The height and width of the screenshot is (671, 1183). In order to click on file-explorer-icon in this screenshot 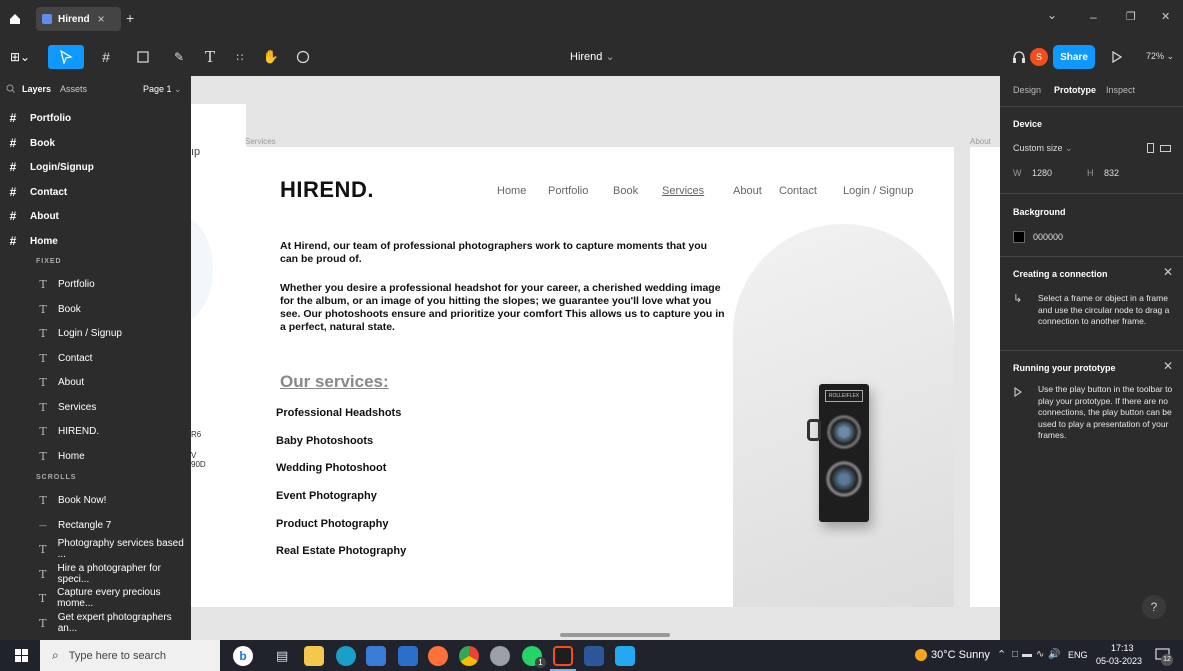, I will do `click(314, 656)`.